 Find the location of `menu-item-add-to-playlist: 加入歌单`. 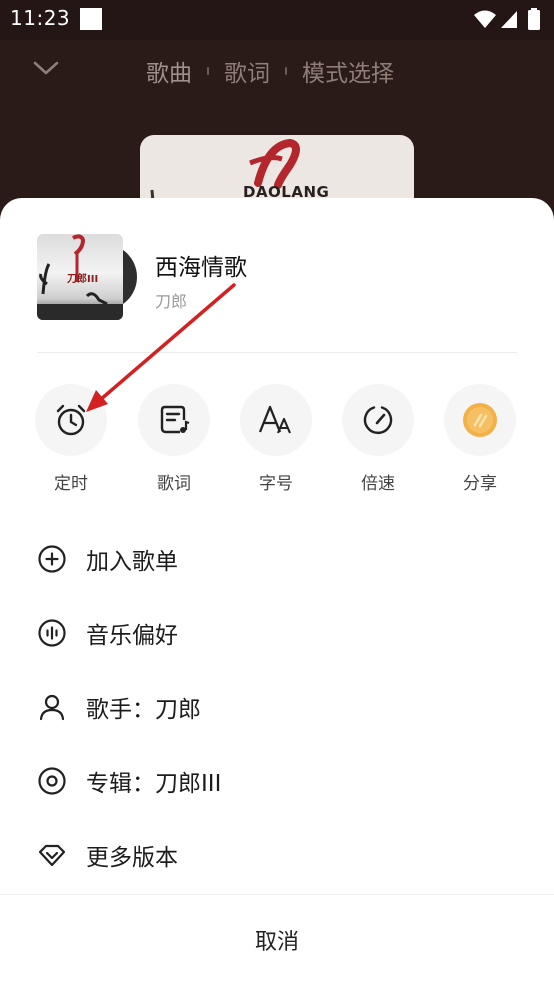

menu-item-add-to-playlist: 加入歌单 is located at coordinates (276, 559).